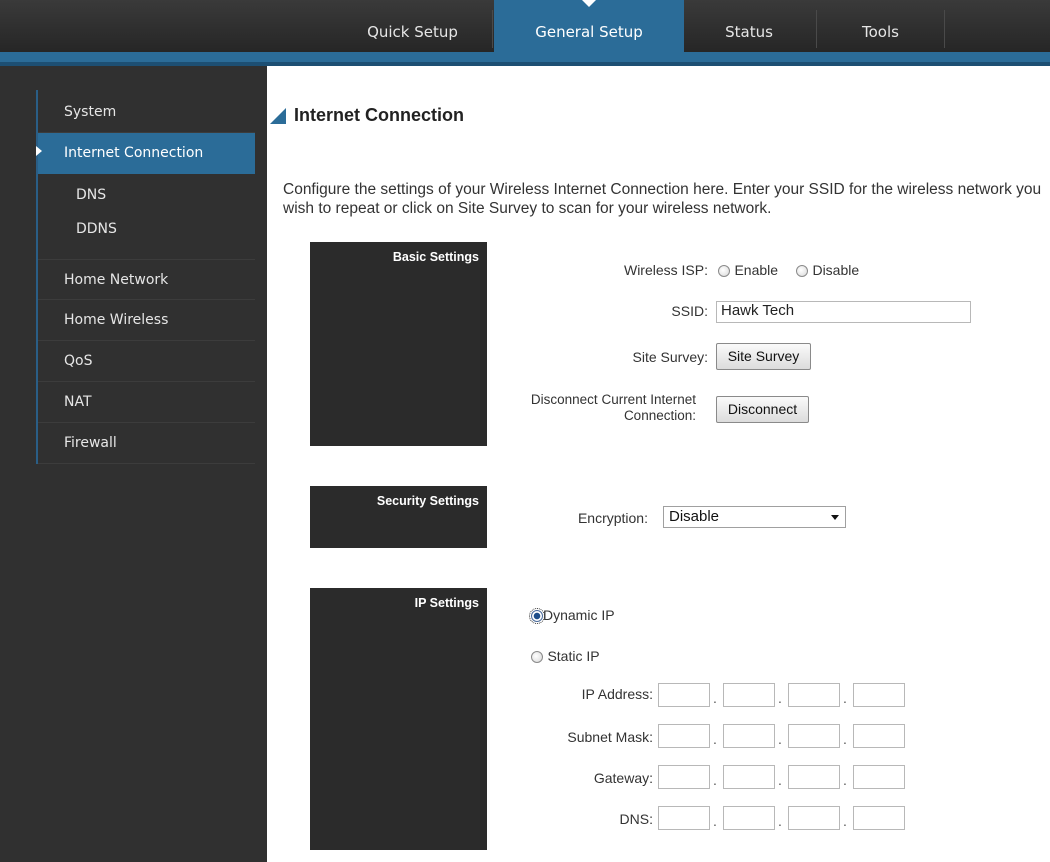 This screenshot has width=1050, height=862. I want to click on tab-tools: Tools, so click(880, 26).